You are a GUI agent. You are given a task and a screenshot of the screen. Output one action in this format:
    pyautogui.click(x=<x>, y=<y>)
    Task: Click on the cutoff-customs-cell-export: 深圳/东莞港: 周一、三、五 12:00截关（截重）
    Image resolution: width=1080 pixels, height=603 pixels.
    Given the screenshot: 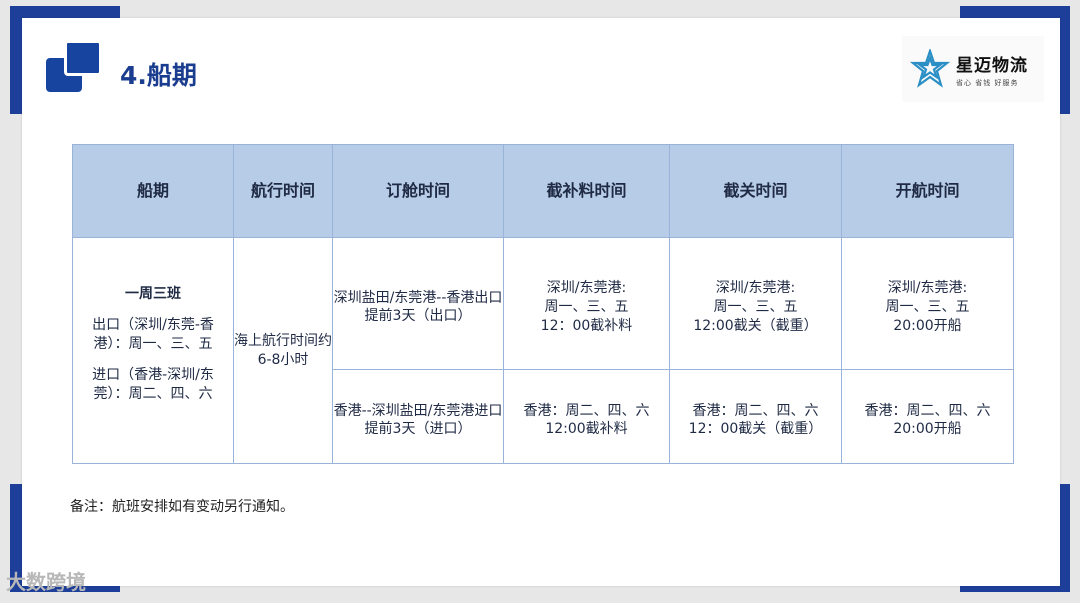 What is the action you would take?
    pyautogui.click(x=755, y=303)
    